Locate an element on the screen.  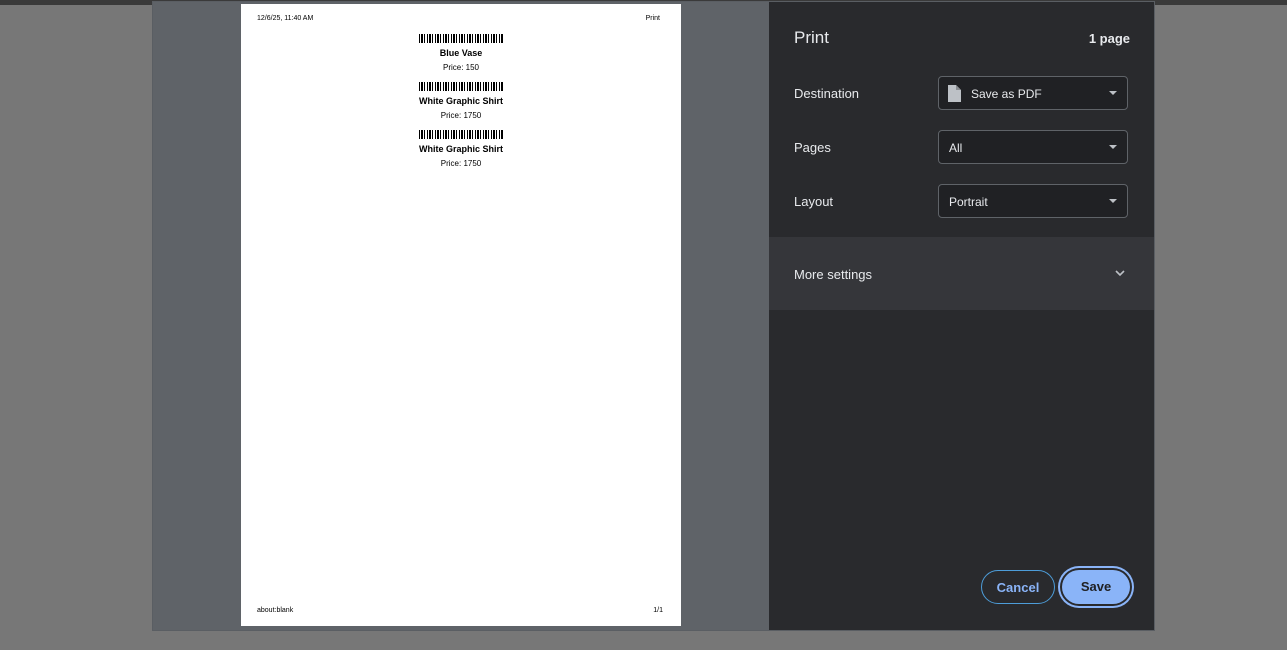
page-footer-number: 1/1 is located at coordinates (658, 610).